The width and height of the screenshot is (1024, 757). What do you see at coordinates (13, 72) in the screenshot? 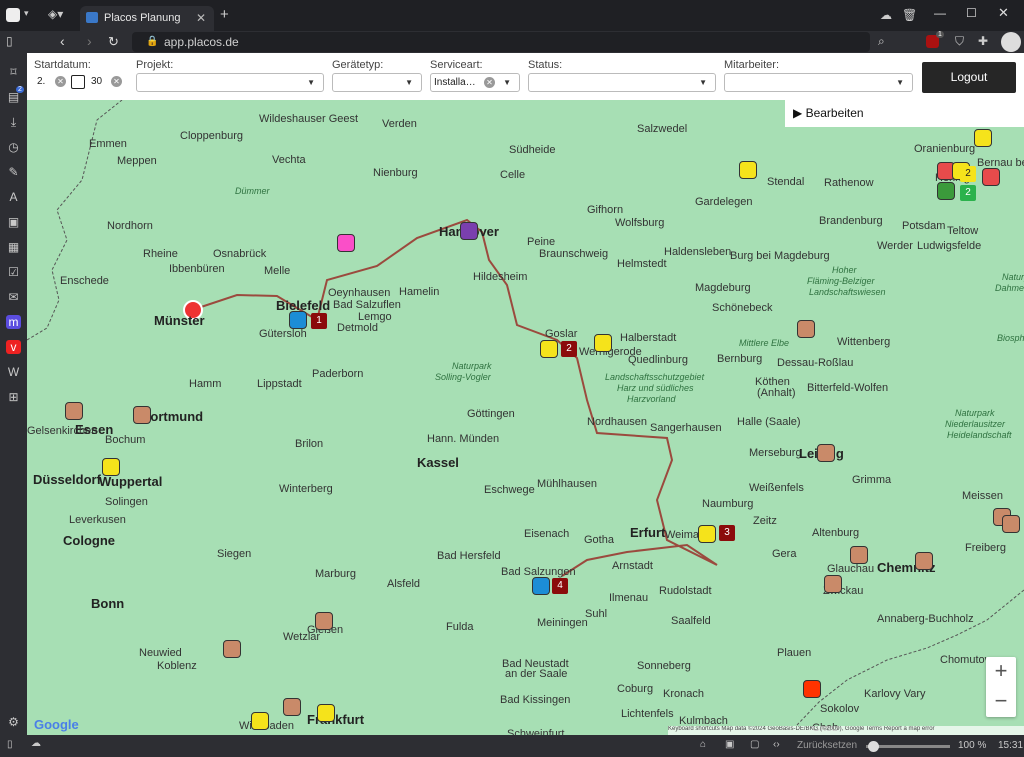
I see `bookmark-icon: ⌑` at bounding box center [13, 72].